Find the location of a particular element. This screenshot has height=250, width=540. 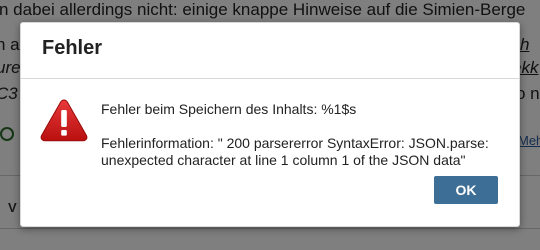

error-message: Fehler beim Speichern des Inhalts: %1$s is located at coordinates (229, 109).